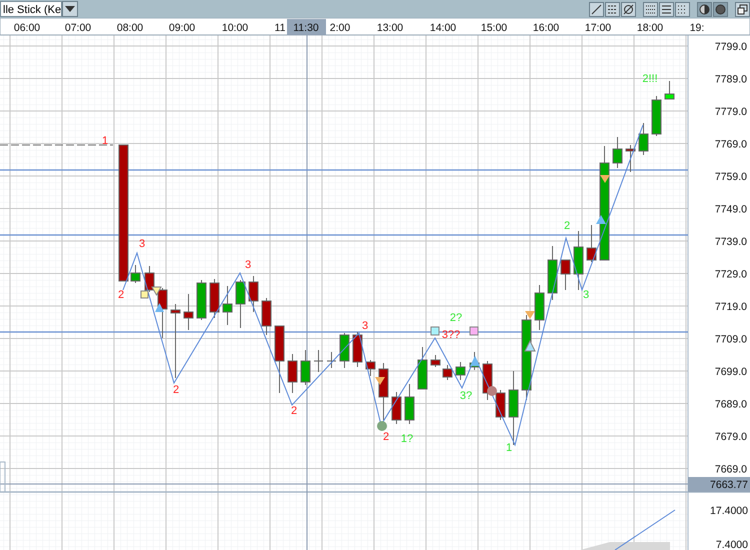  I want to click on lines-tool-icon, so click(612, 9).